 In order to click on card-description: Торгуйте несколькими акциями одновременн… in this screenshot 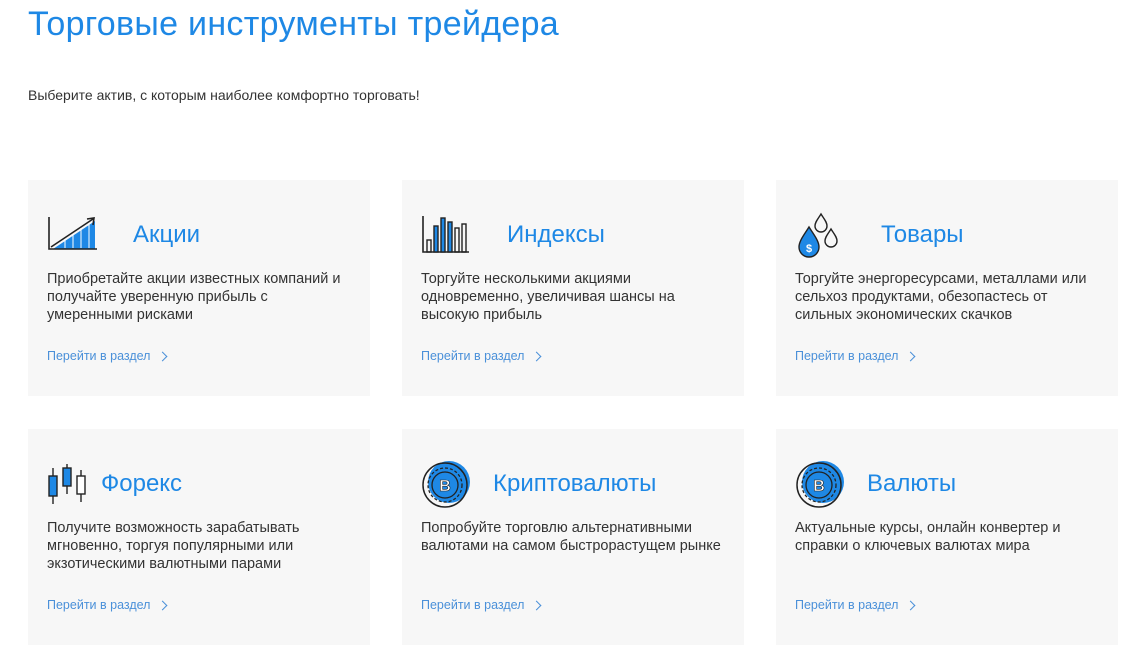, I will do `click(548, 297)`.